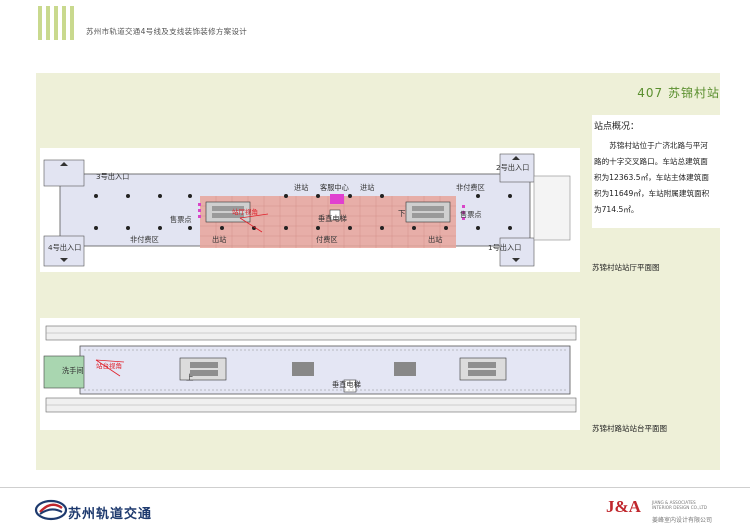 This screenshot has height=530, width=750. I want to click on platform-elevator, so click(350, 386).